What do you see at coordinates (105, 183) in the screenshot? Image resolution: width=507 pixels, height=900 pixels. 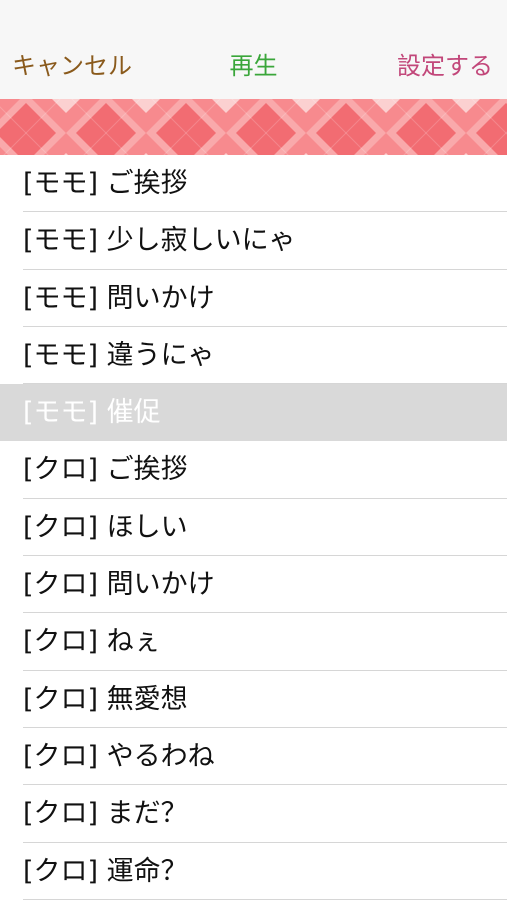 I see `list-item-label: [モモ] ご挨拶` at bounding box center [105, 183].